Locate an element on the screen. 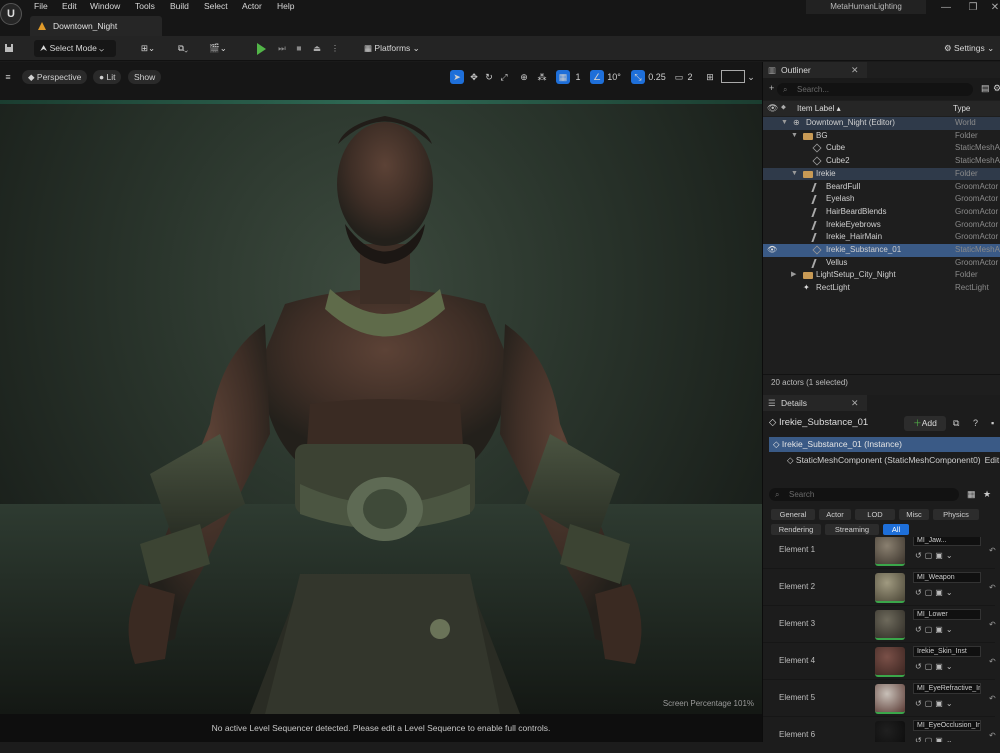 The width and height of the screenshot is (1000, 753). details-search-input: ⌕ Search is located at coordinates (864, 494).